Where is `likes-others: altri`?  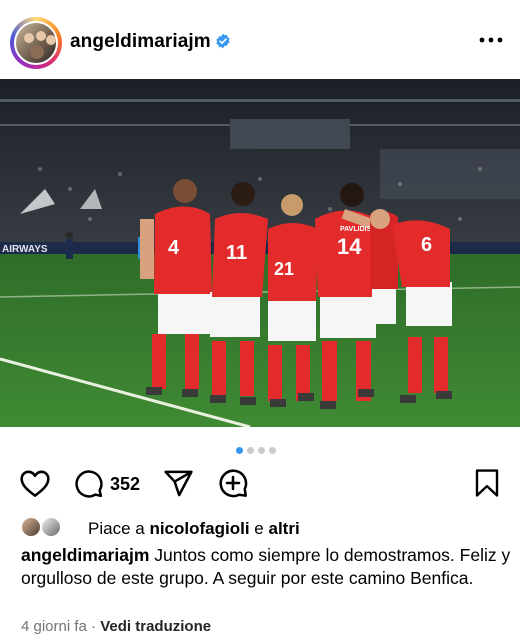
likes-others: altri is located at coordinates (283, 528).